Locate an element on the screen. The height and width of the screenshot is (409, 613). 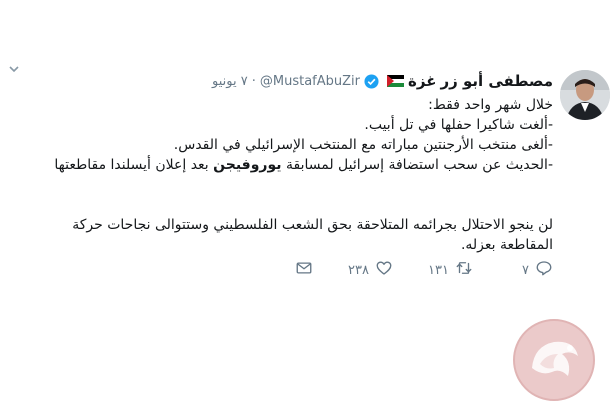
palestine-flag-icon is located at coordinates (396, 81).